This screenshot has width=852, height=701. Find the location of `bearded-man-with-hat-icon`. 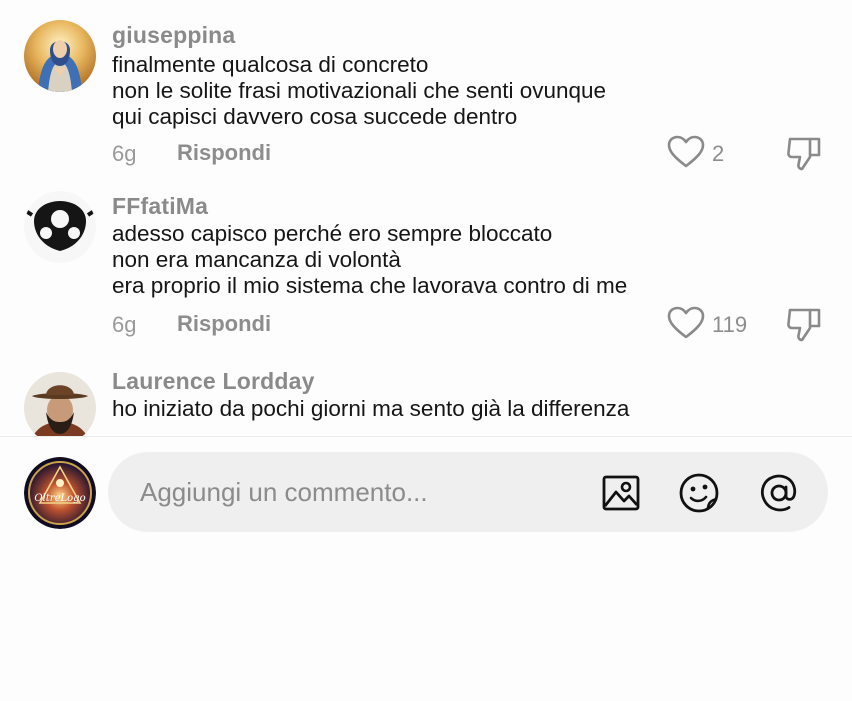

bearded-man-with-hat-icon is located at coordinates (60, 404).